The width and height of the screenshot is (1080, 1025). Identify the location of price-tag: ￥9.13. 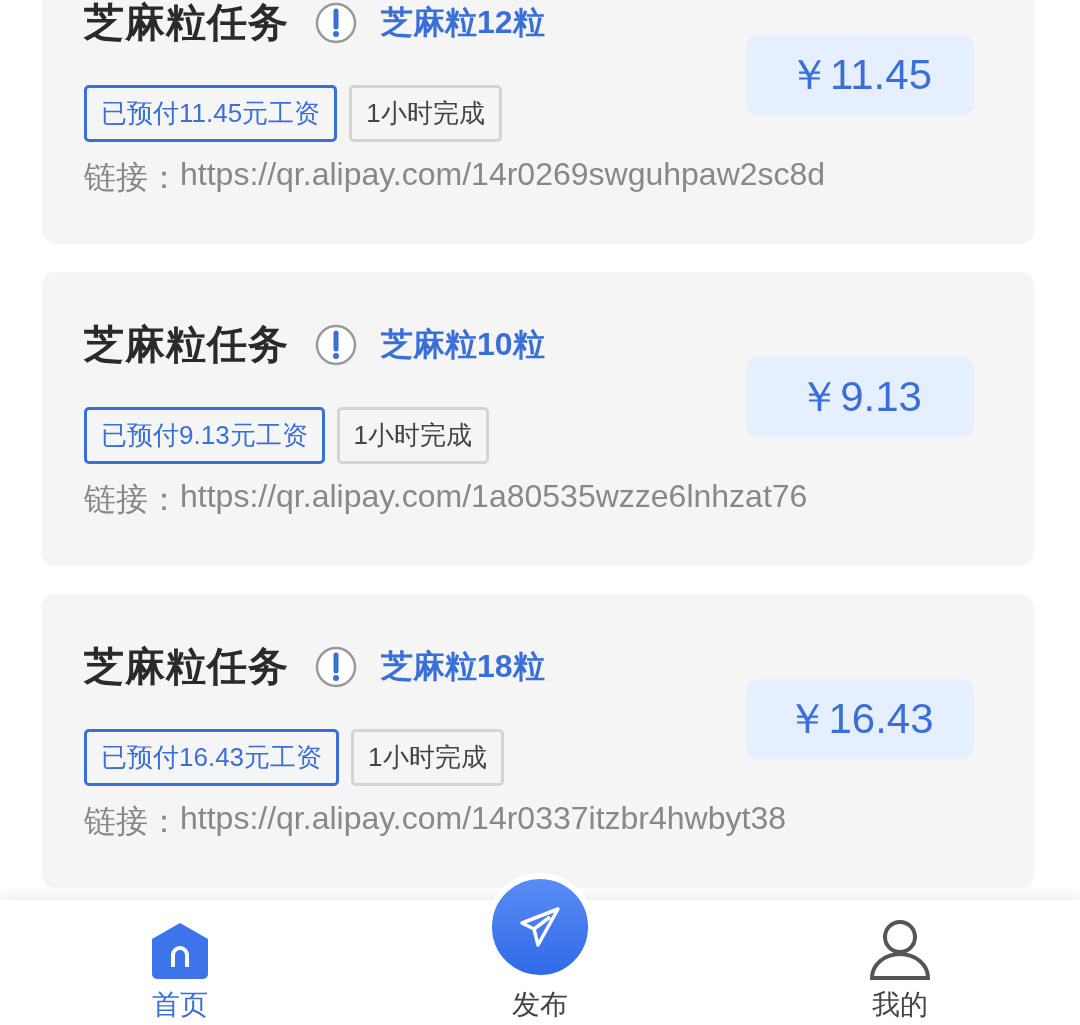
(860, 397).